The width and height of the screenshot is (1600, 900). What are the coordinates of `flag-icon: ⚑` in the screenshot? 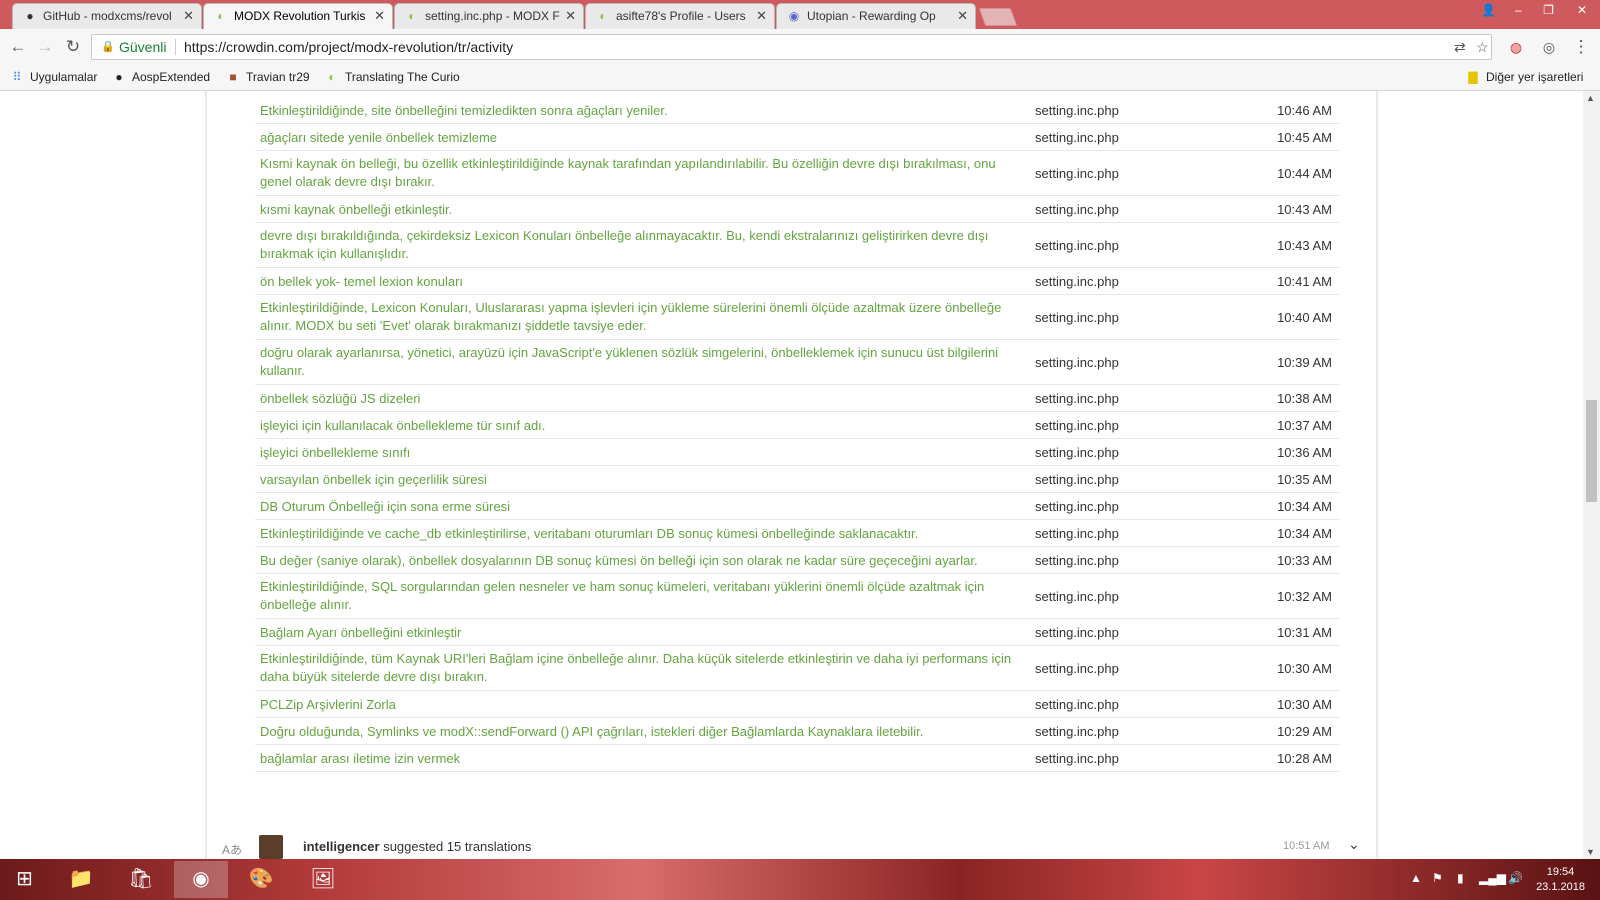 It's located at (1437, 878).